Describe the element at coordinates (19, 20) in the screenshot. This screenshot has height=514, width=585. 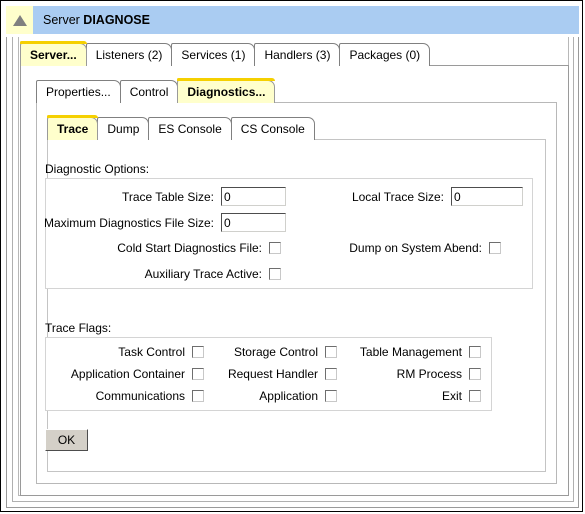
I see `up-triangle-icon` at that location.